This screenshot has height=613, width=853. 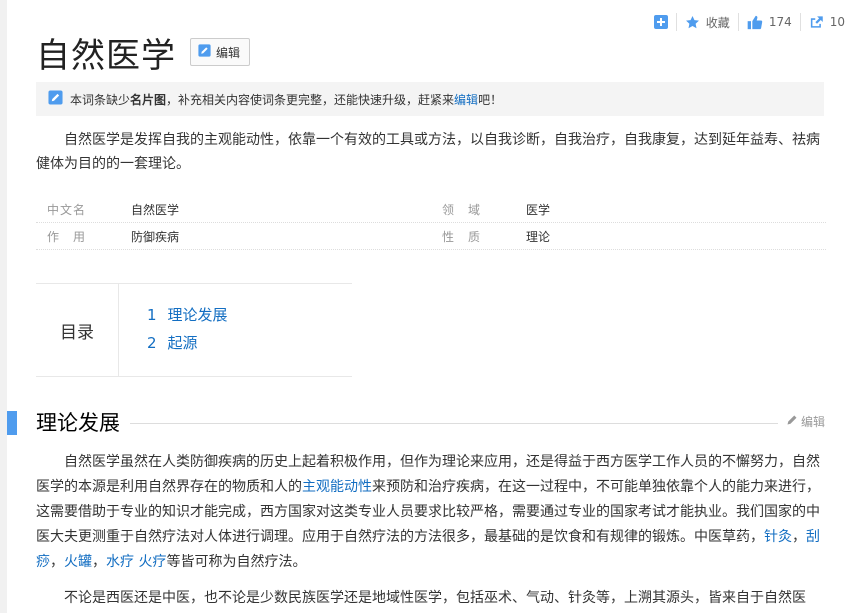 I want to click on notice-text-post: 吧！, so click(x=490, y=99).